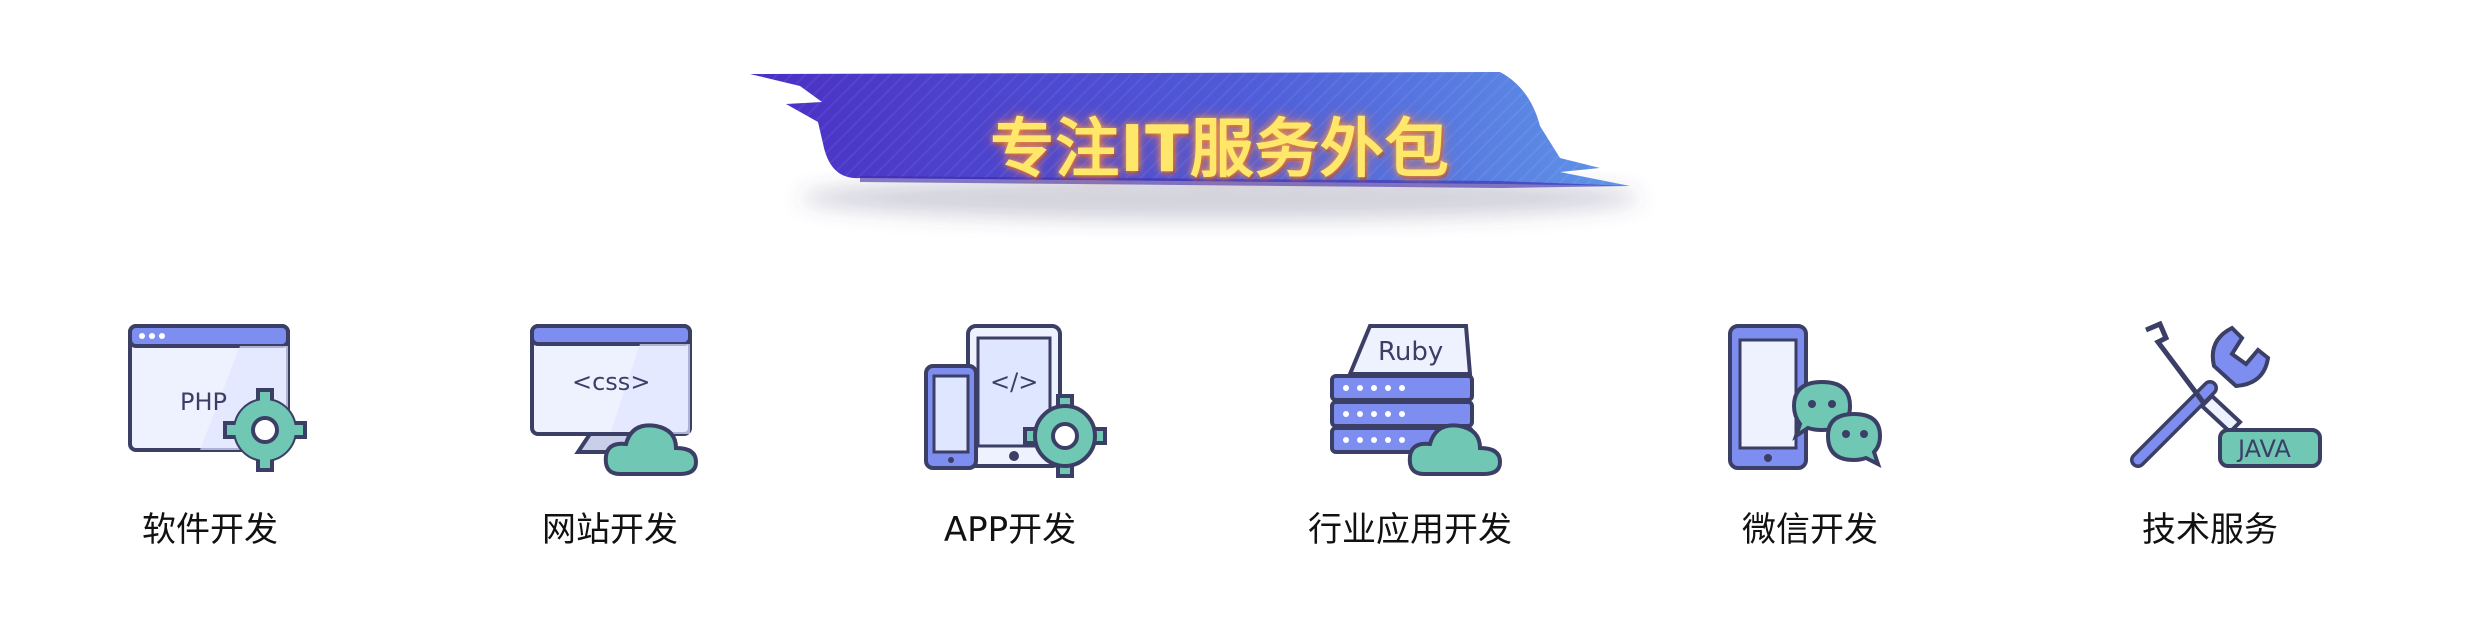 The height and width of the screenshot is (620, 2482). Describe the element at coordinates (203, 402) in the screenshot. I see `php-text: PHP` at that location.